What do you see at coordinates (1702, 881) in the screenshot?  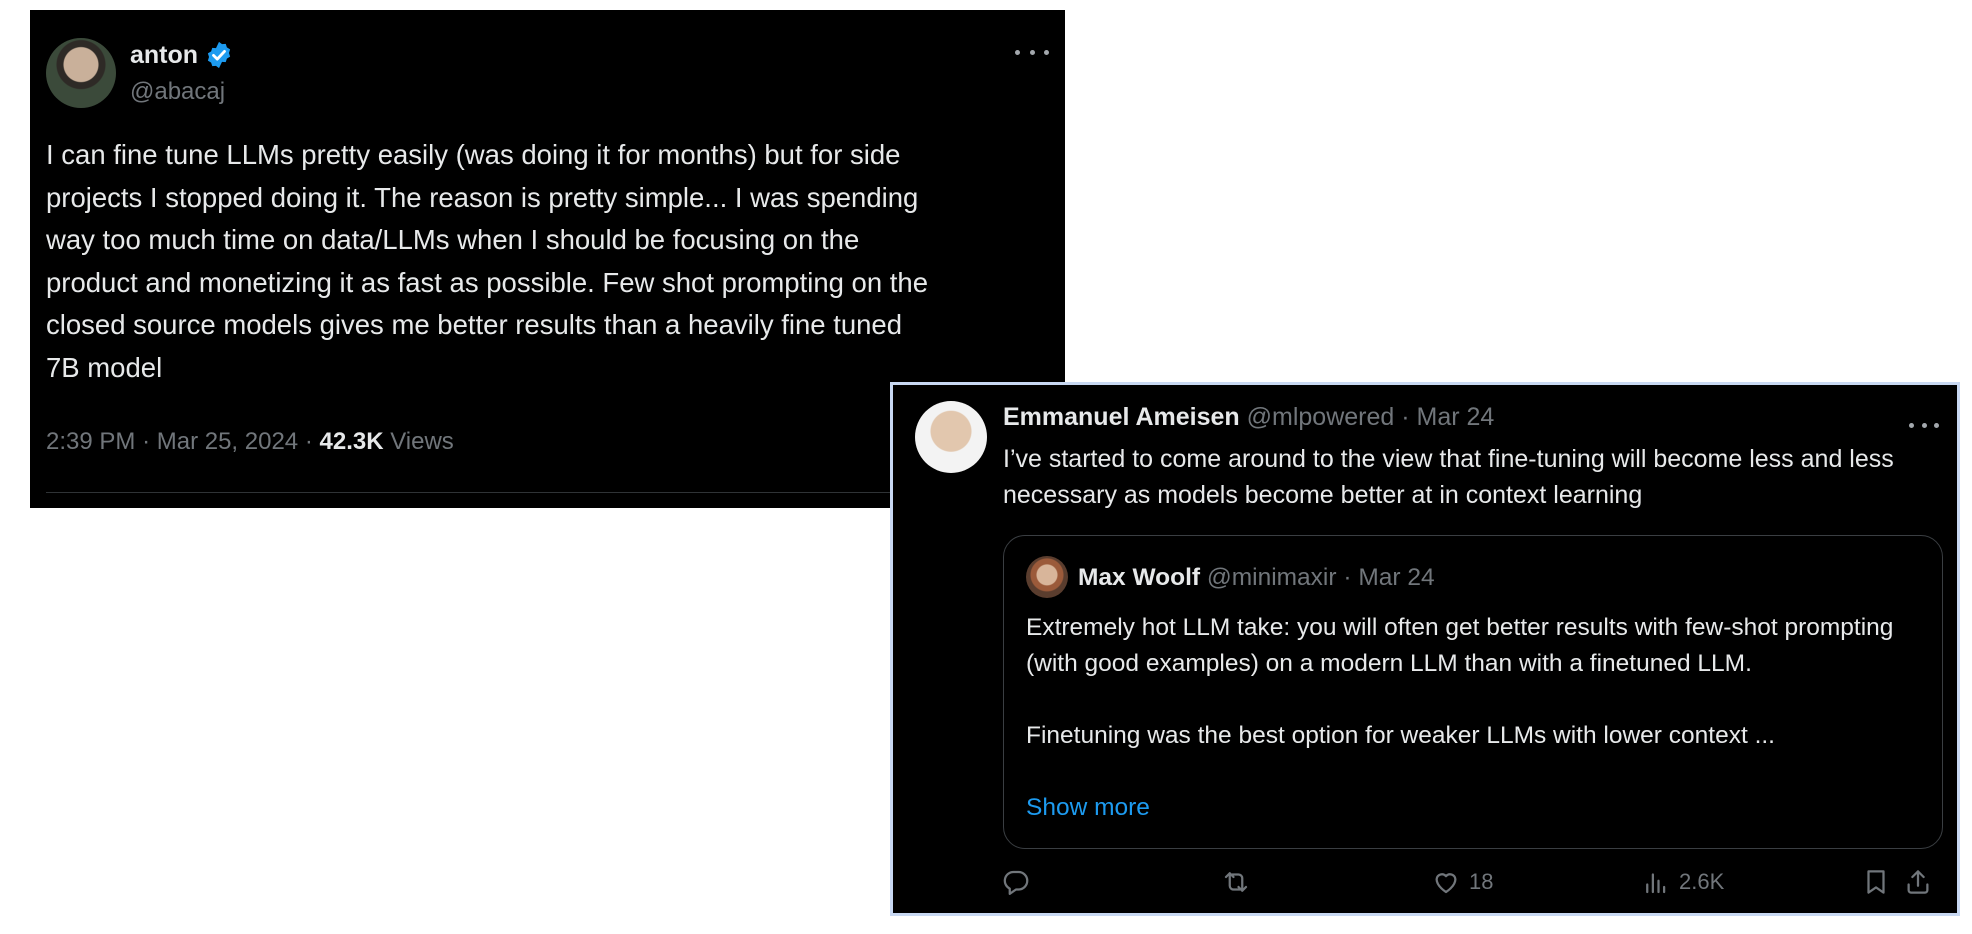 I see `views-count: 2.6K` at bounding box center [1702, 881].